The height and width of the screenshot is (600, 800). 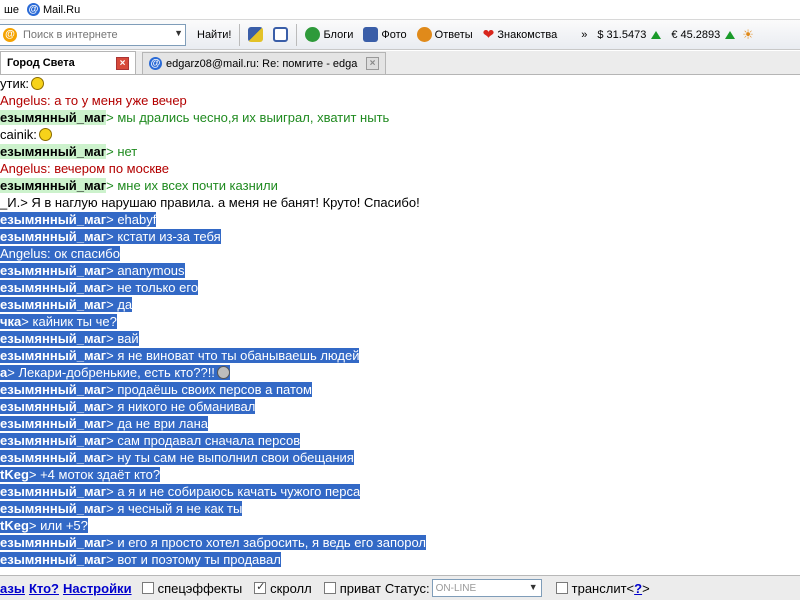 I want to click on chat-line: езымянный_маг> кстати из-за тебя, so click(x=400, y=236).